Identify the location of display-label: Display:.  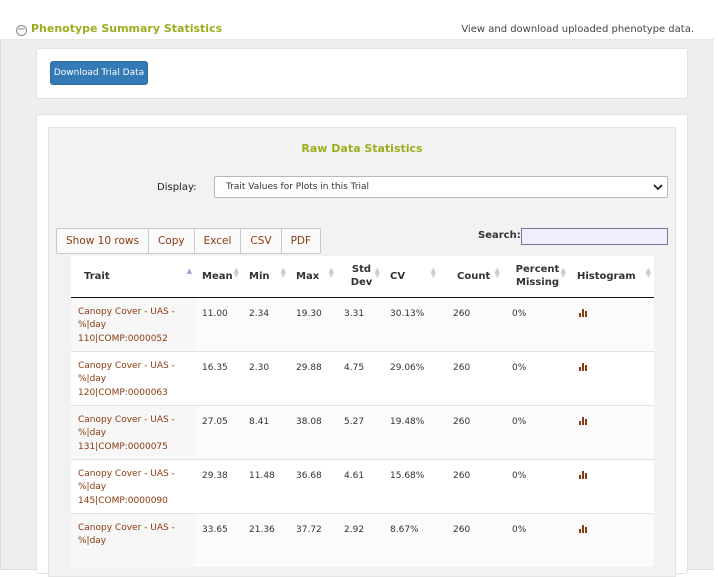
(177, 187).